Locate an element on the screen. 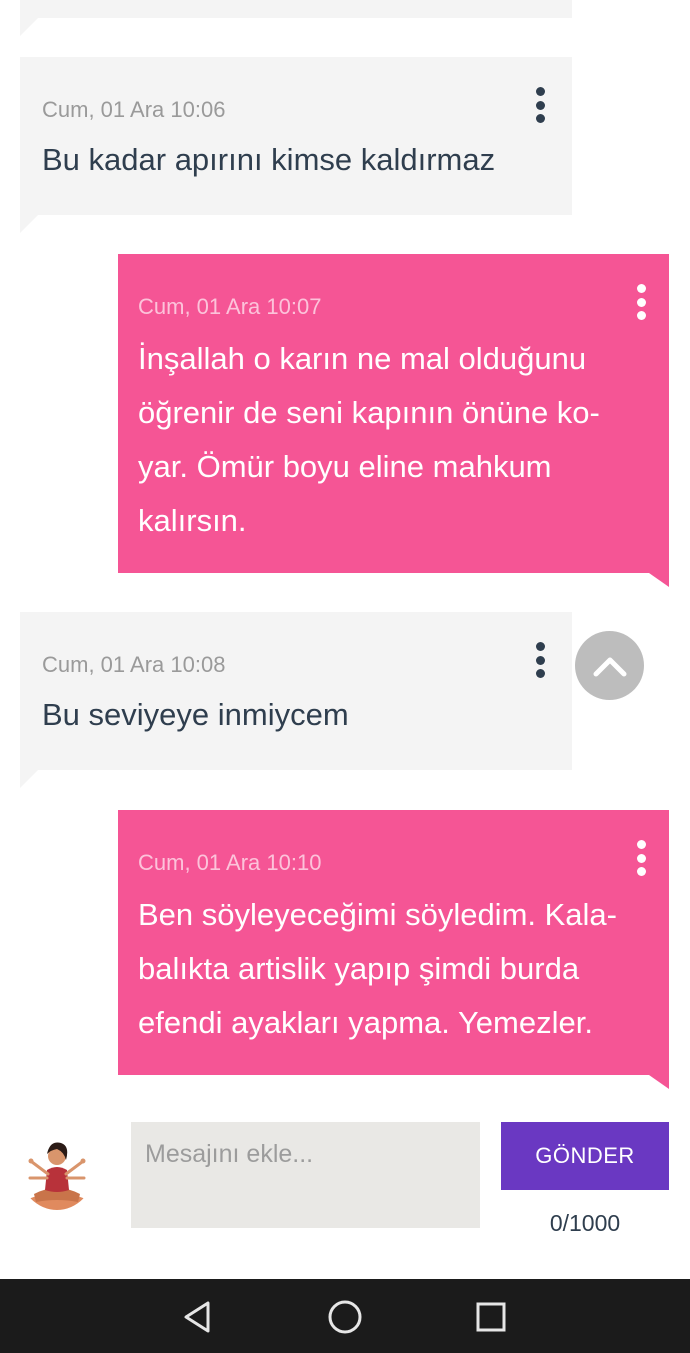  message-text: Bu seviyeye inmiycem is located at coordinates (195, 715).